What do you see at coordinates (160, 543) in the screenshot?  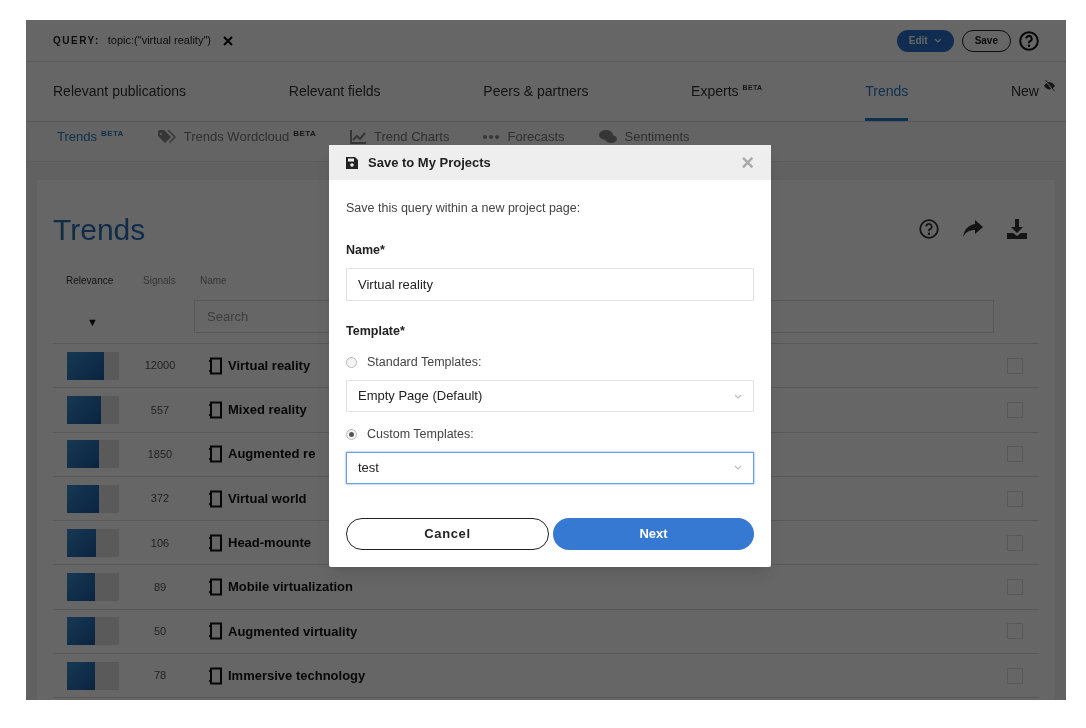 I see `signals-cell-text: 106` at bounding box center [160, 543].